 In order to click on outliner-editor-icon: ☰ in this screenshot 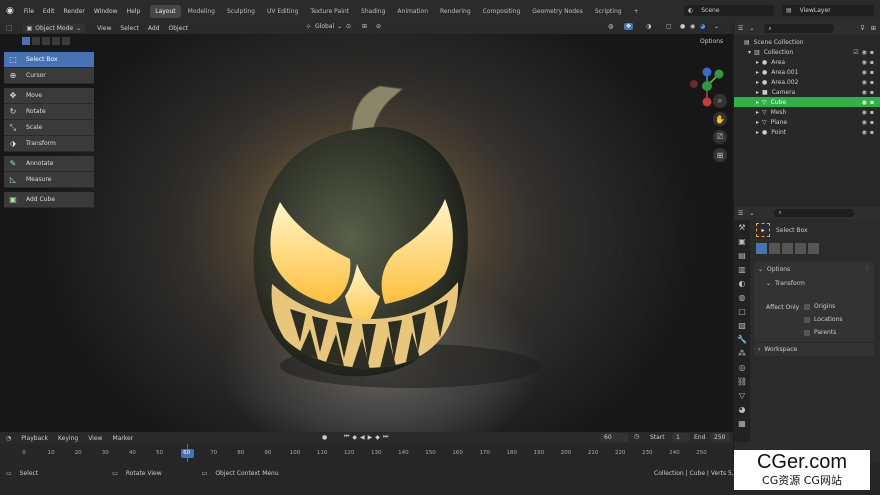, I will do `click(740, 28)`.